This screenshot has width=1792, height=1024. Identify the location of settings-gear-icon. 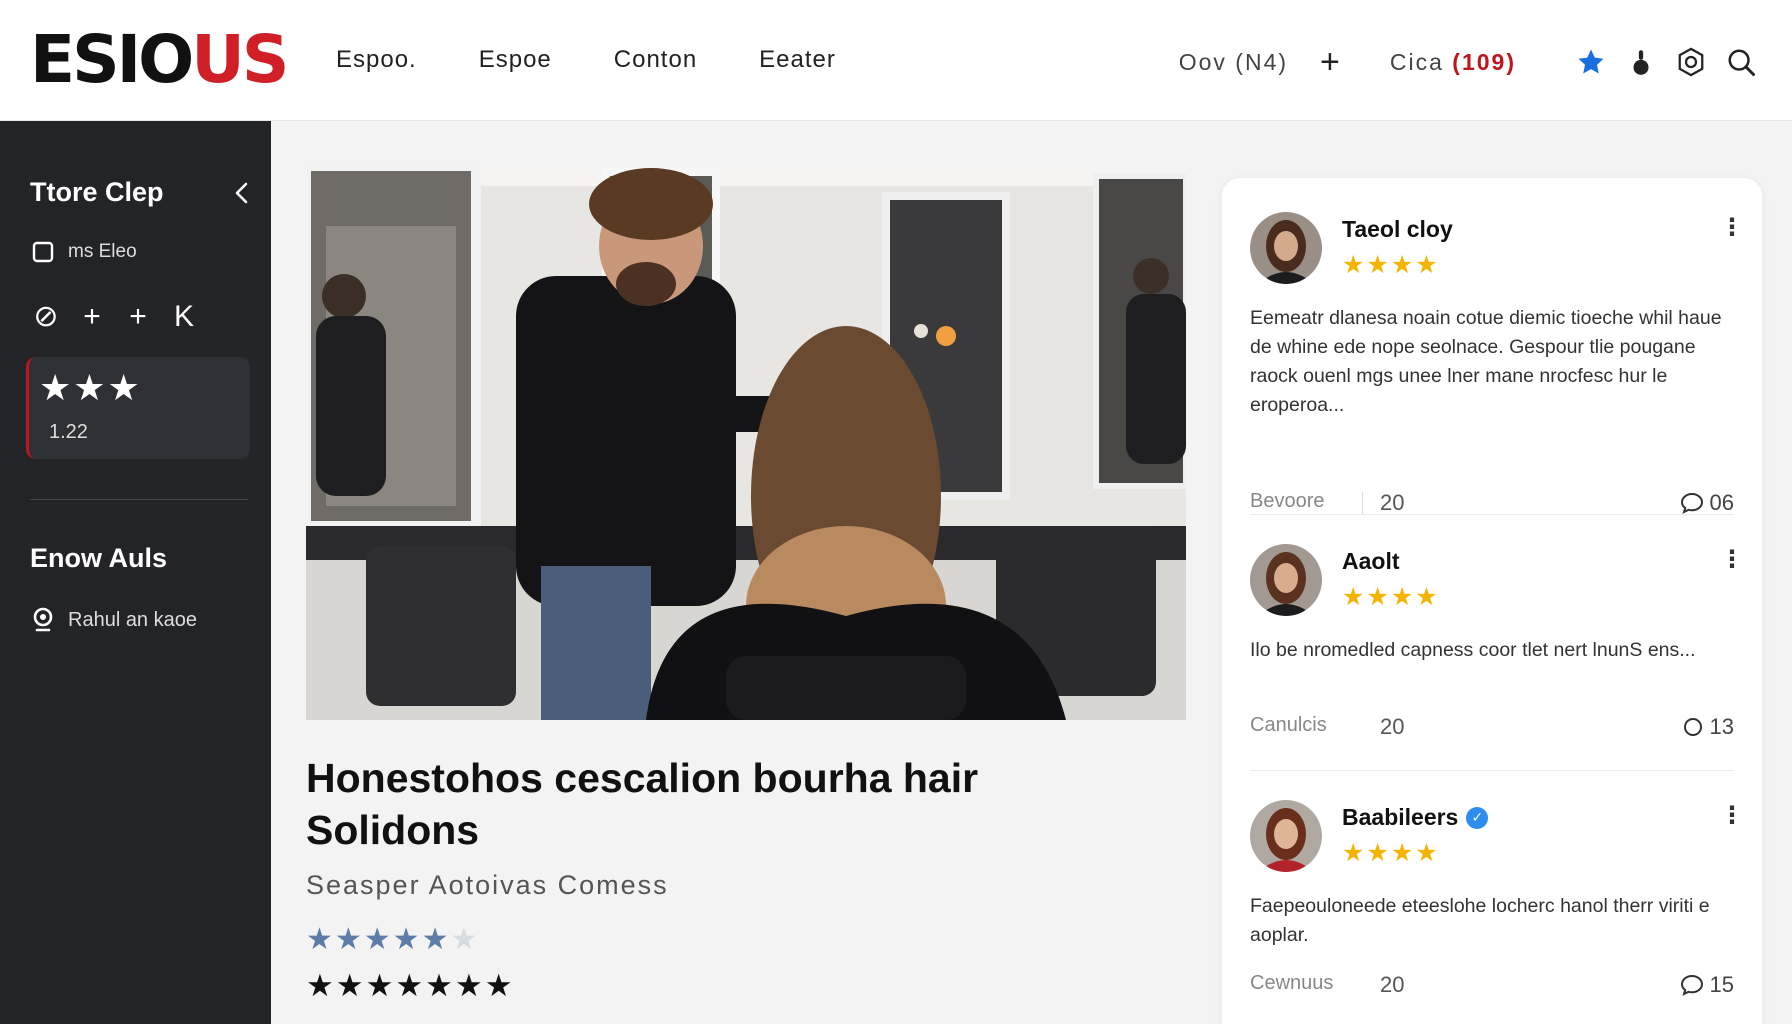
(1691, 62).